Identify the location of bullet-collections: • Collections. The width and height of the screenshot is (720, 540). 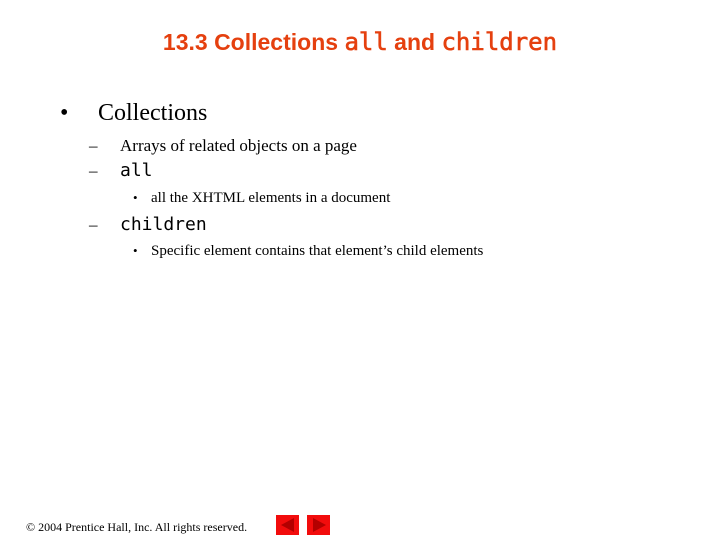
(133, 113).